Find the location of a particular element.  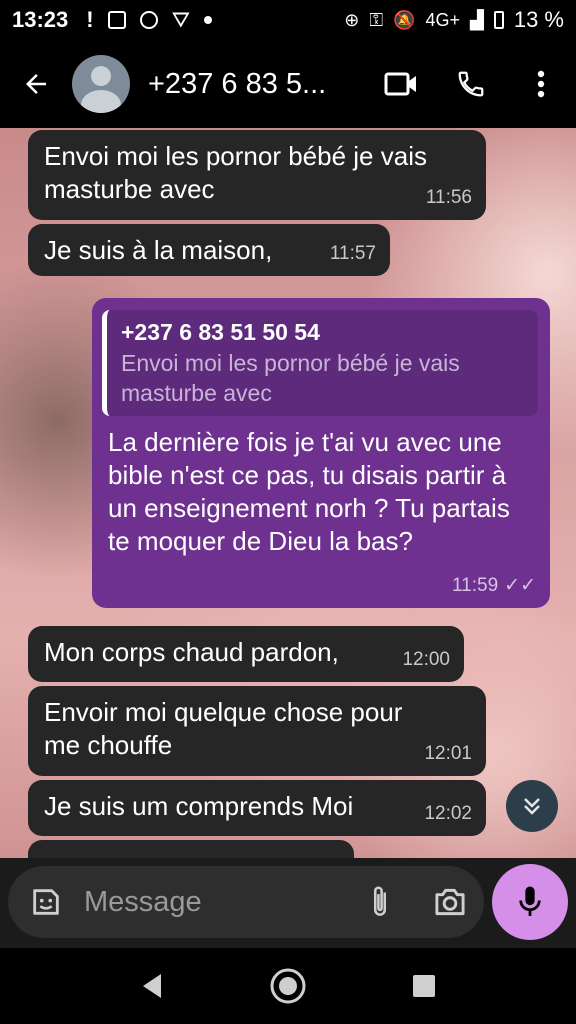

message-bubble: Je suis à la maison, 11:57 is located at coordinates (209, 250).